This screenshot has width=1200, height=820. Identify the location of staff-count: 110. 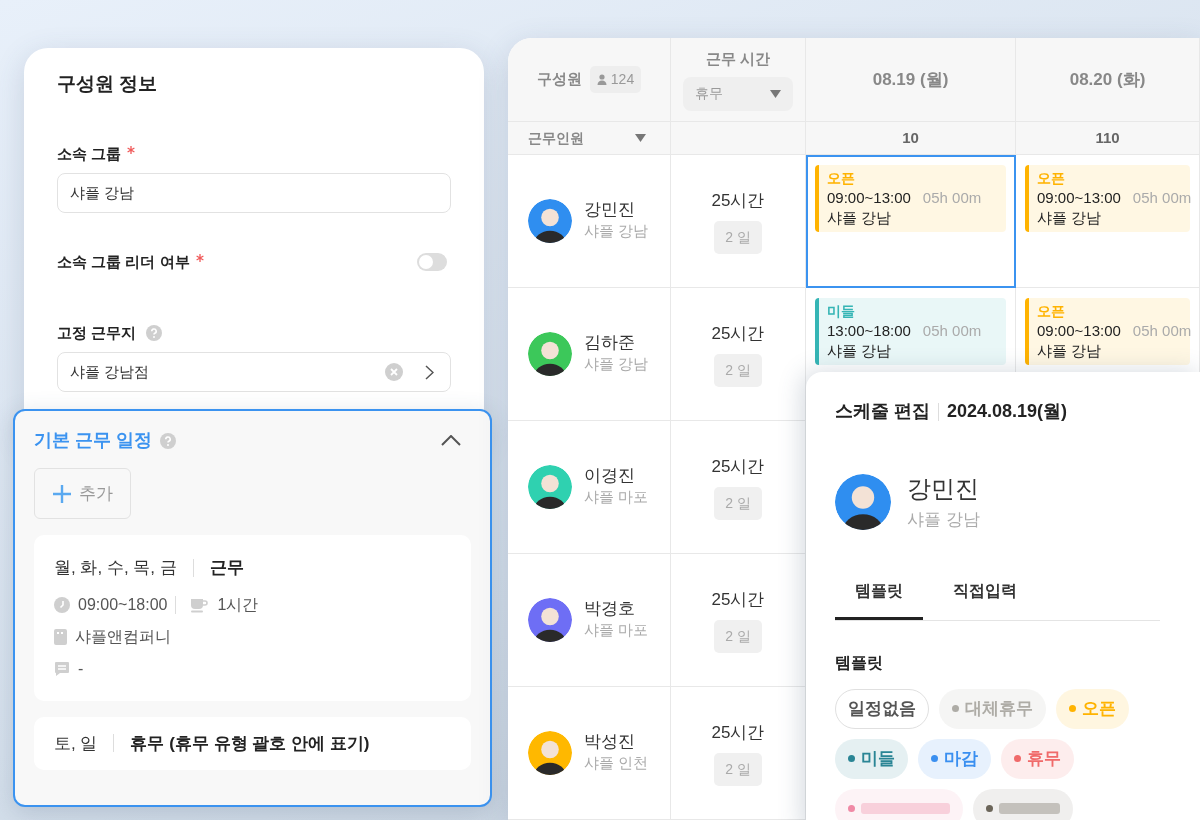
(1107, 137).